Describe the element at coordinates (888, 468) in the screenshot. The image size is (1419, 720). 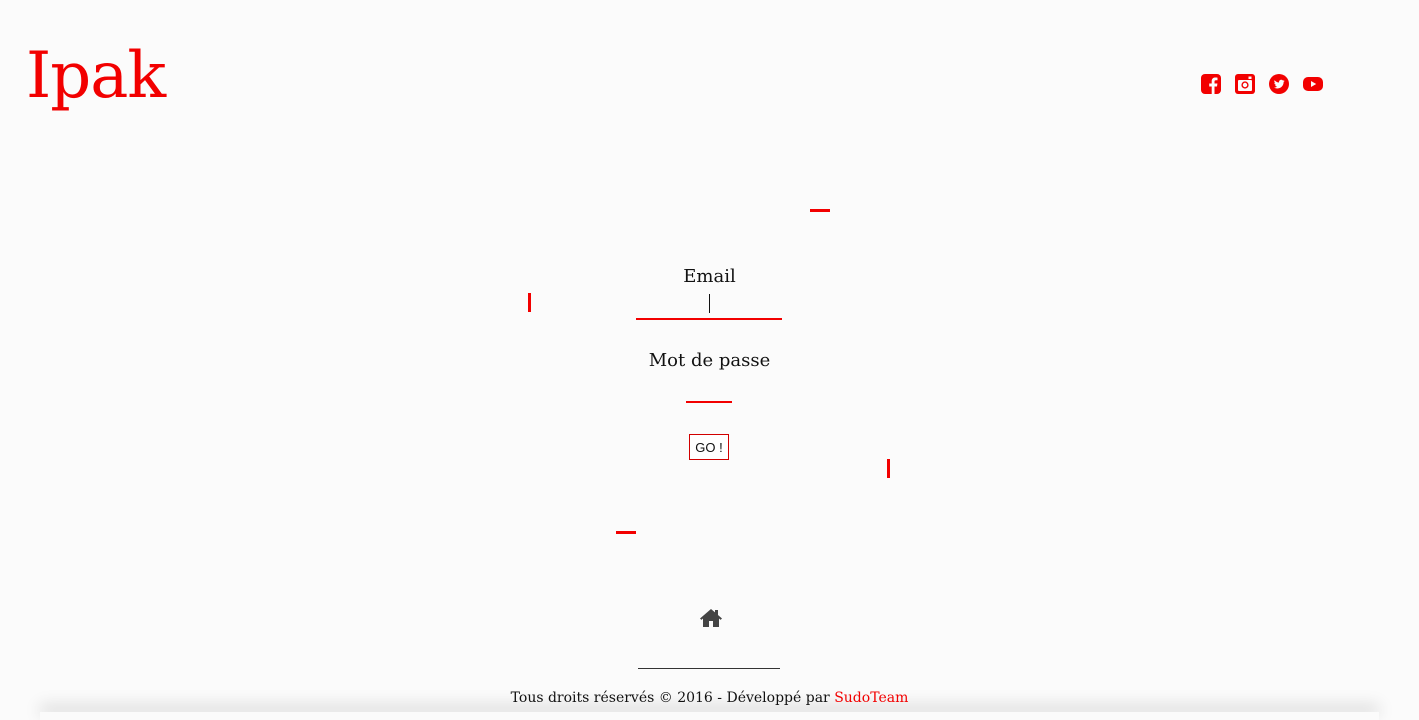
I see `decor-dash-right` at that location.